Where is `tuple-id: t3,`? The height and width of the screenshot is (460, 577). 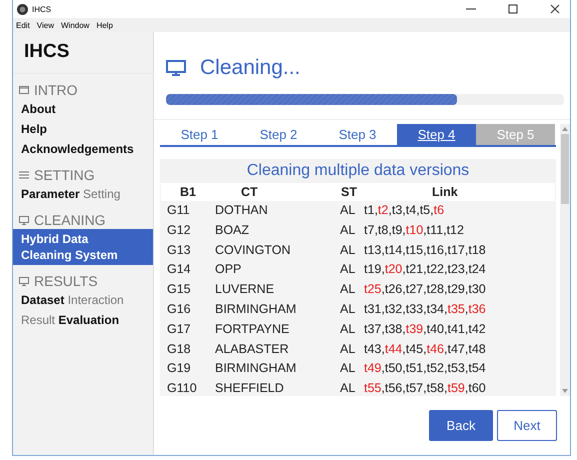
tuple-id: t3, is located at coordinates (399, 210).